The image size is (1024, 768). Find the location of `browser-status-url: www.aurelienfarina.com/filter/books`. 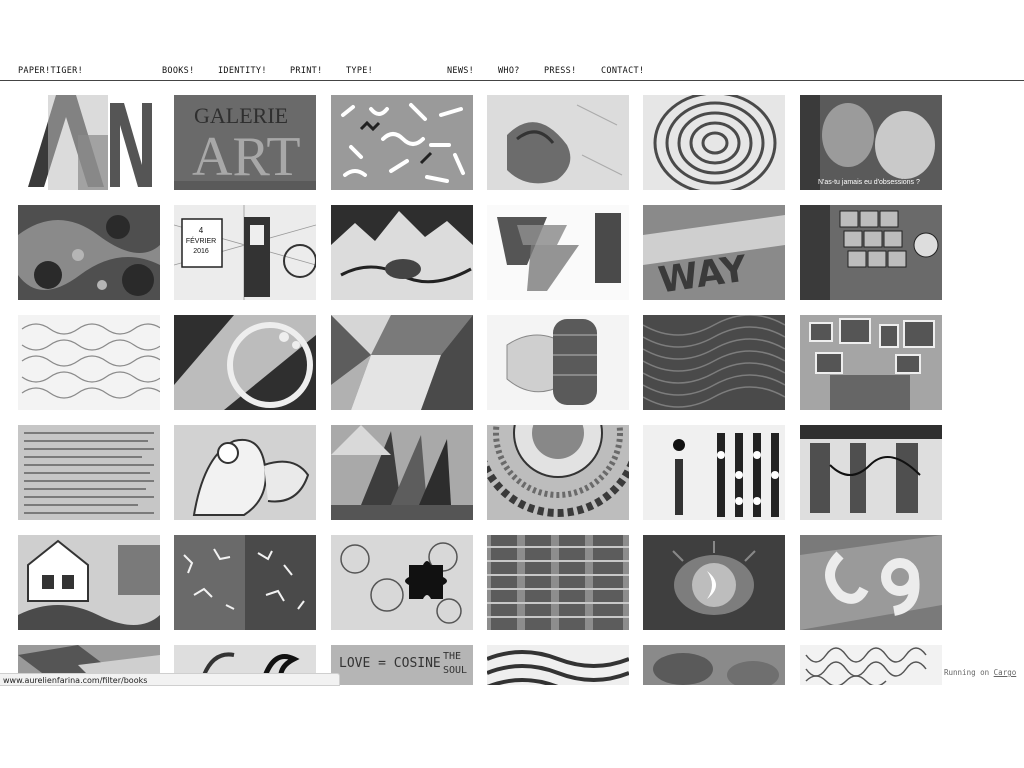

browser-status-url: www.aurelienfarina.com/filter/books is located at coordinates (170, 679).